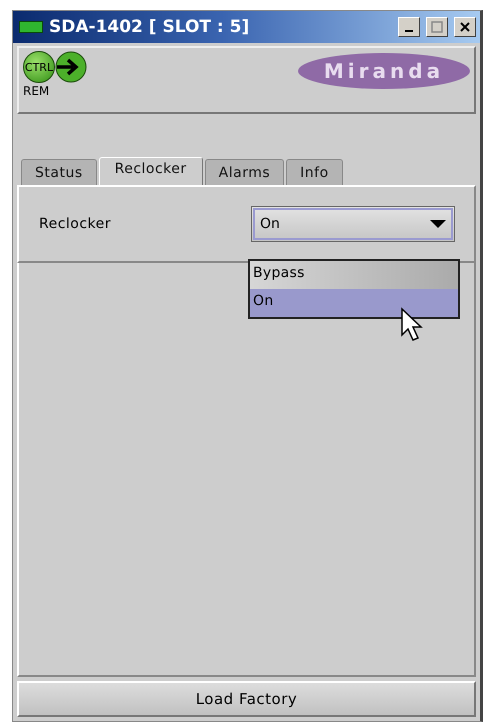  I want to click on control-status-icon: CTRL, so click(39, 67).